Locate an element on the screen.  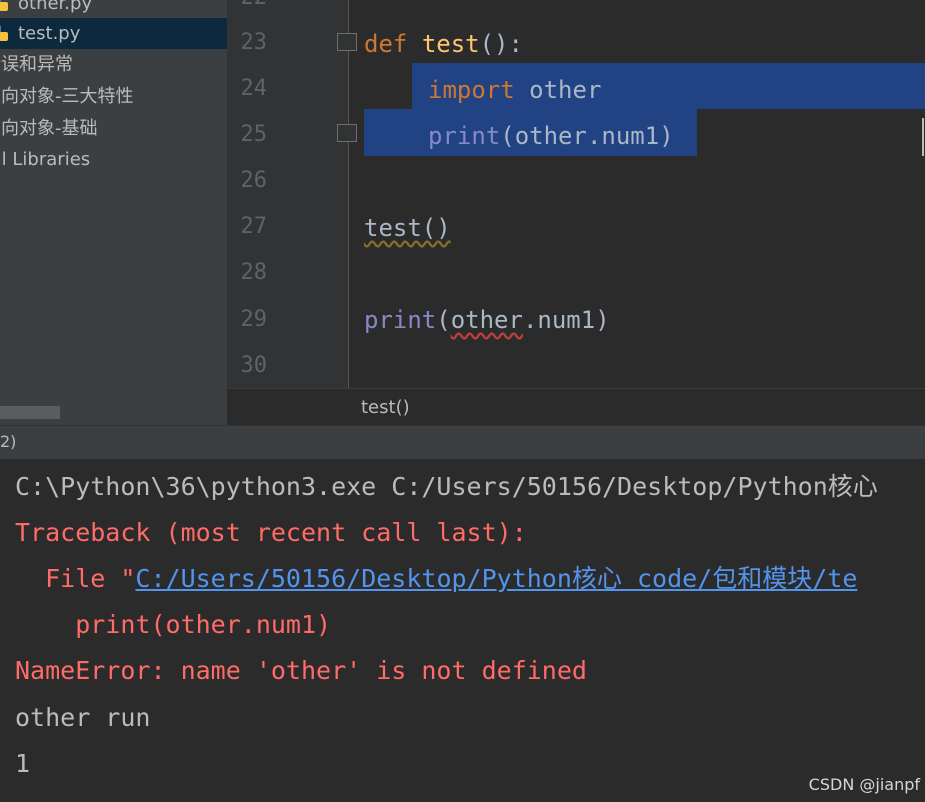
line-number: 23 is located at coordinates (254, 42).